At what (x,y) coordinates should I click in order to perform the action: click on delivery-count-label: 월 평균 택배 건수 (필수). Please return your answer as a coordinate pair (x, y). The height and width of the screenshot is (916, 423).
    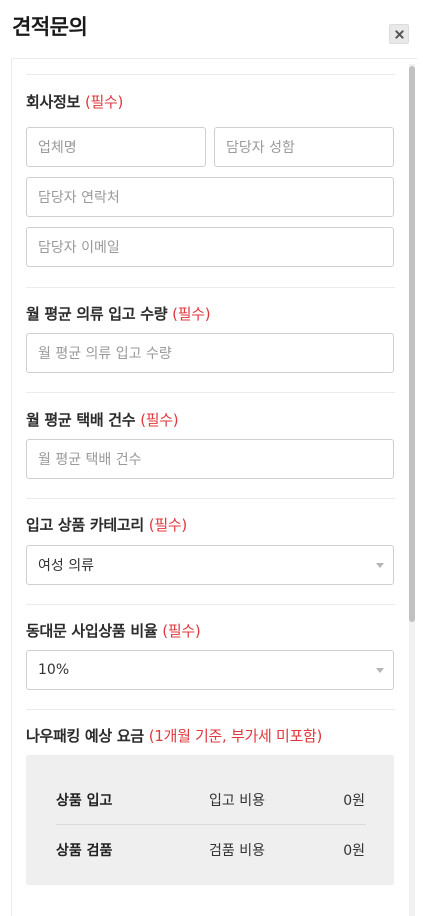
    Looking at the image, I should click on (102, 419).